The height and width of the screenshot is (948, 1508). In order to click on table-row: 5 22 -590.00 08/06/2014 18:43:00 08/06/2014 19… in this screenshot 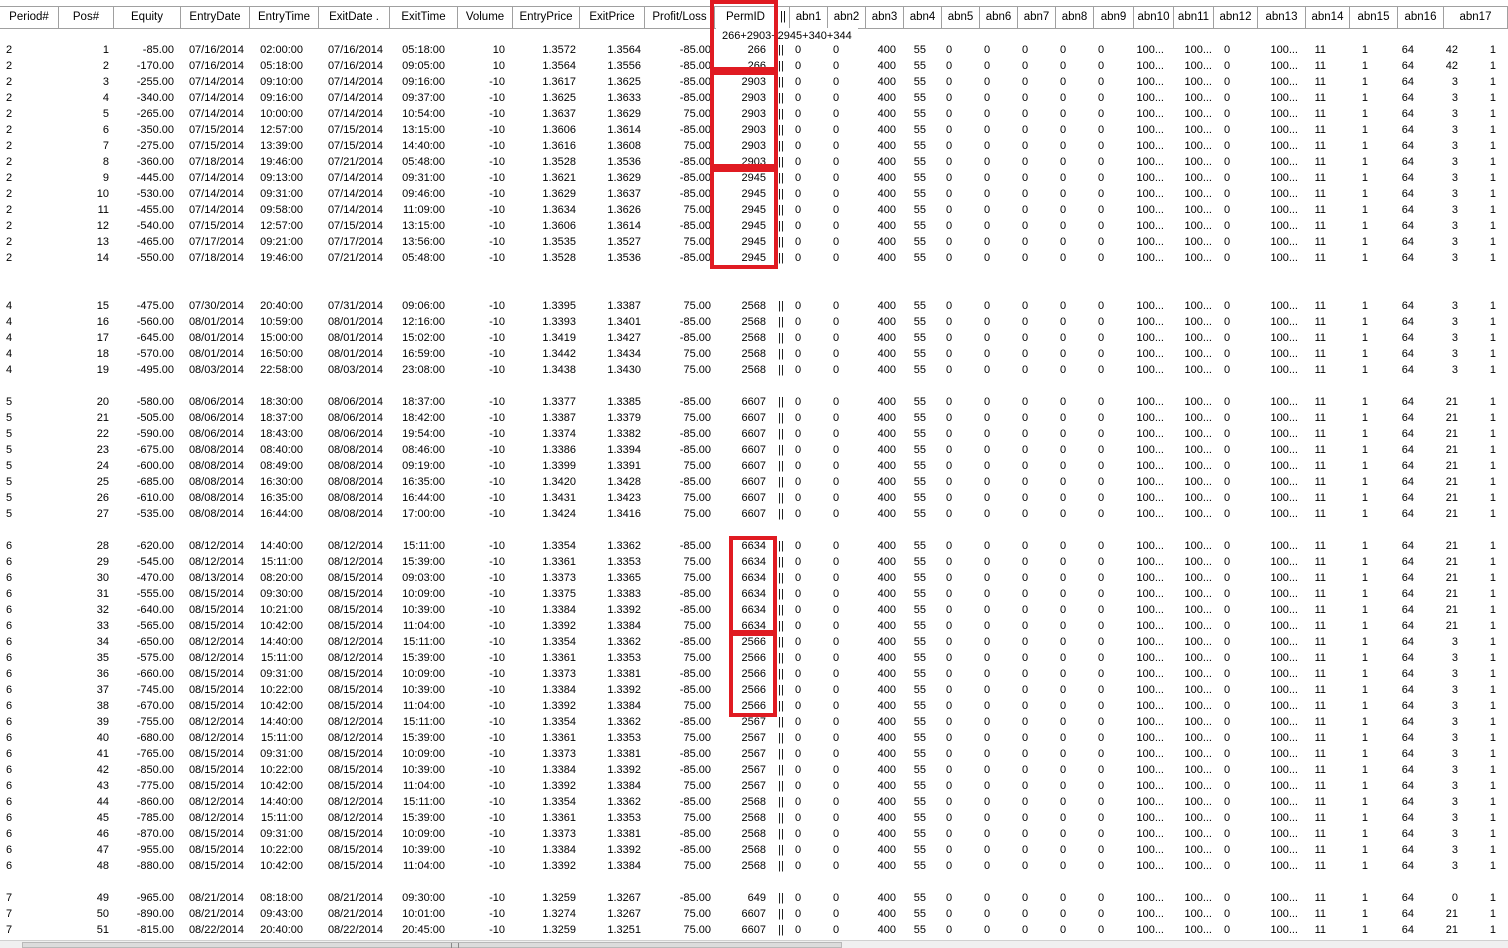, I will do `click(754, 434)`.